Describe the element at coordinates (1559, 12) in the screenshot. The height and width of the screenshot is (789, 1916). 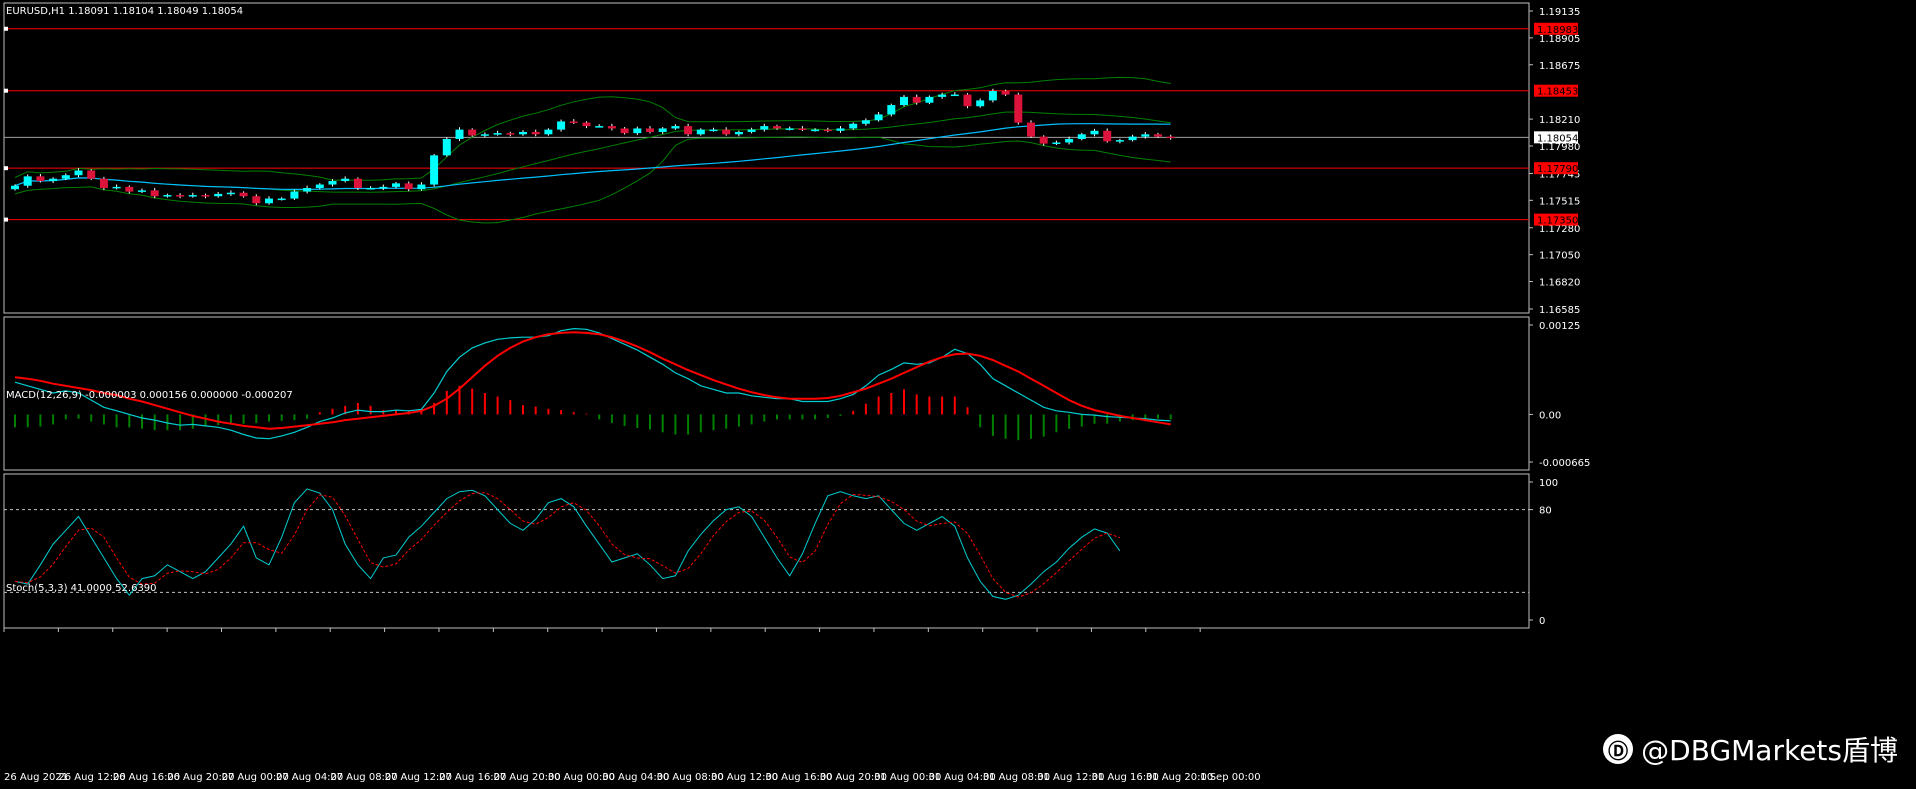
I see `price-tick-label: 1.19135` at that location.